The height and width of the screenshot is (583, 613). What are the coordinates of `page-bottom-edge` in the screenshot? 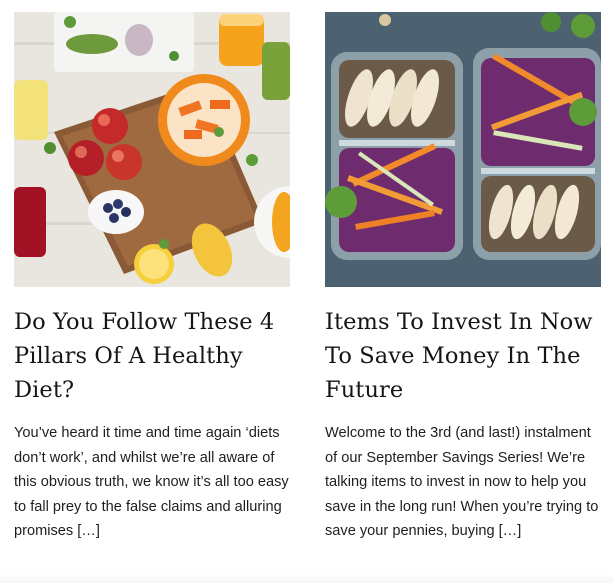 It's located at (306, 578).